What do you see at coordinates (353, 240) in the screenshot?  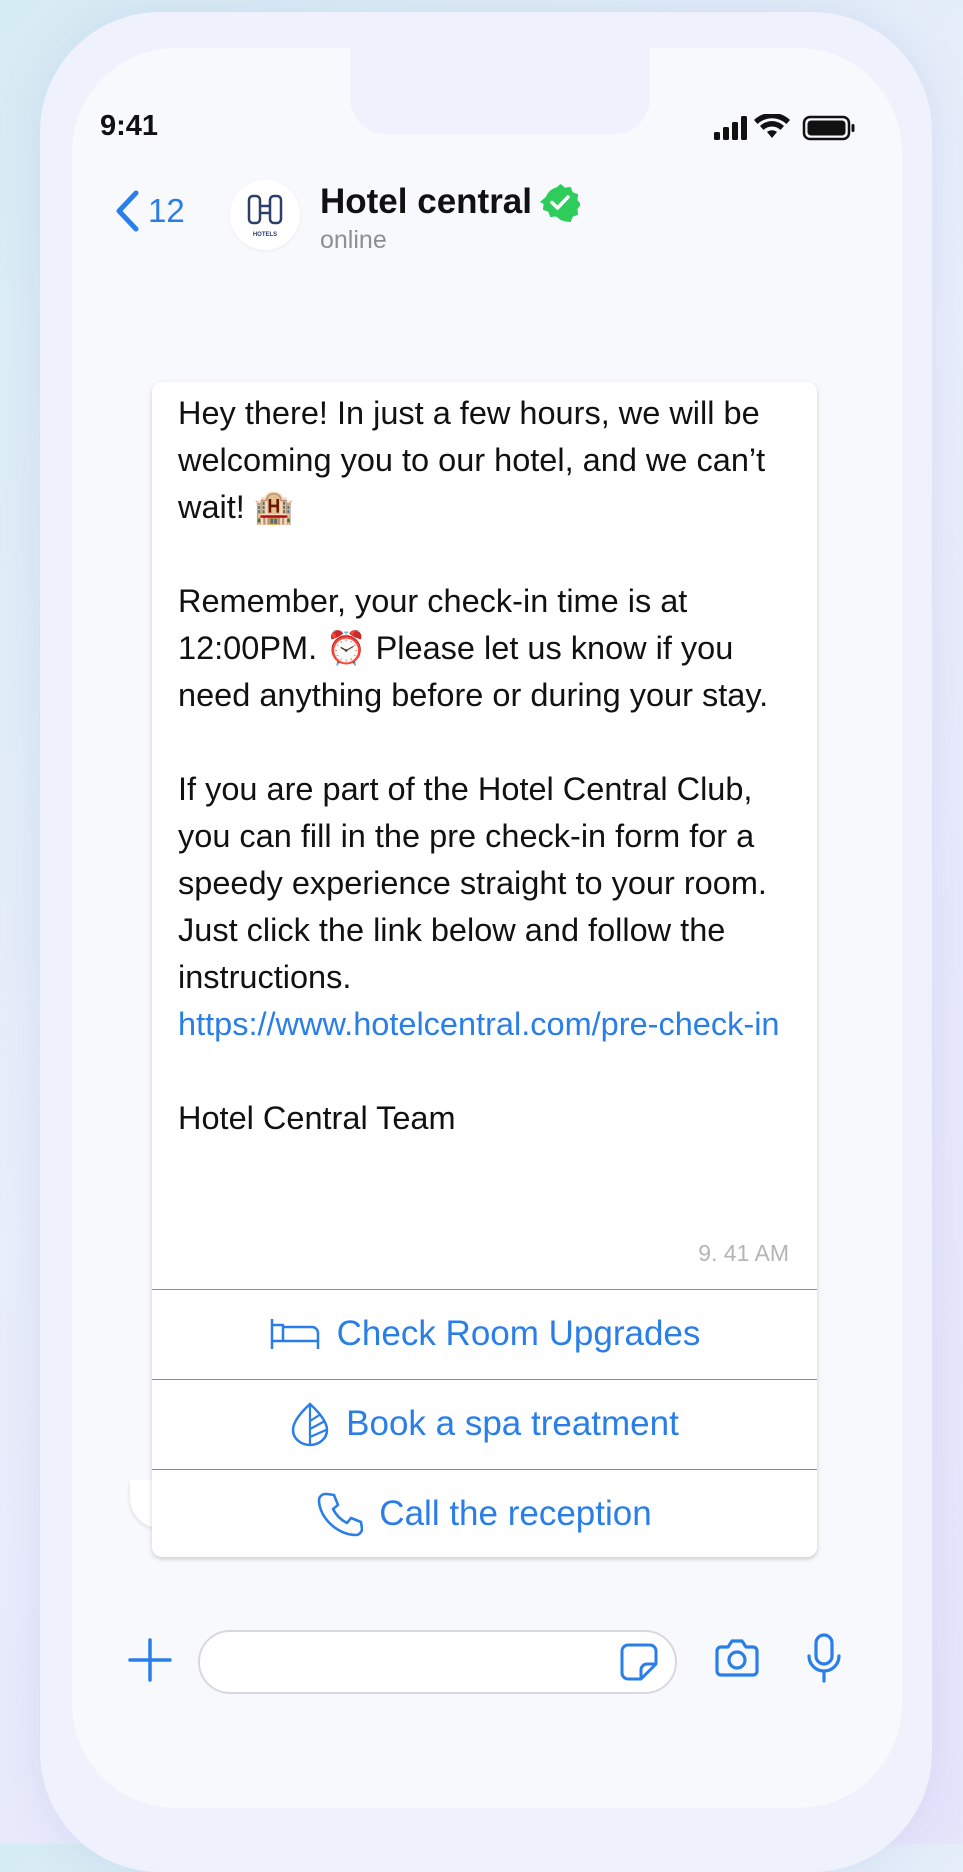 I see `contact-status: online` at bounding box center [353, 240].